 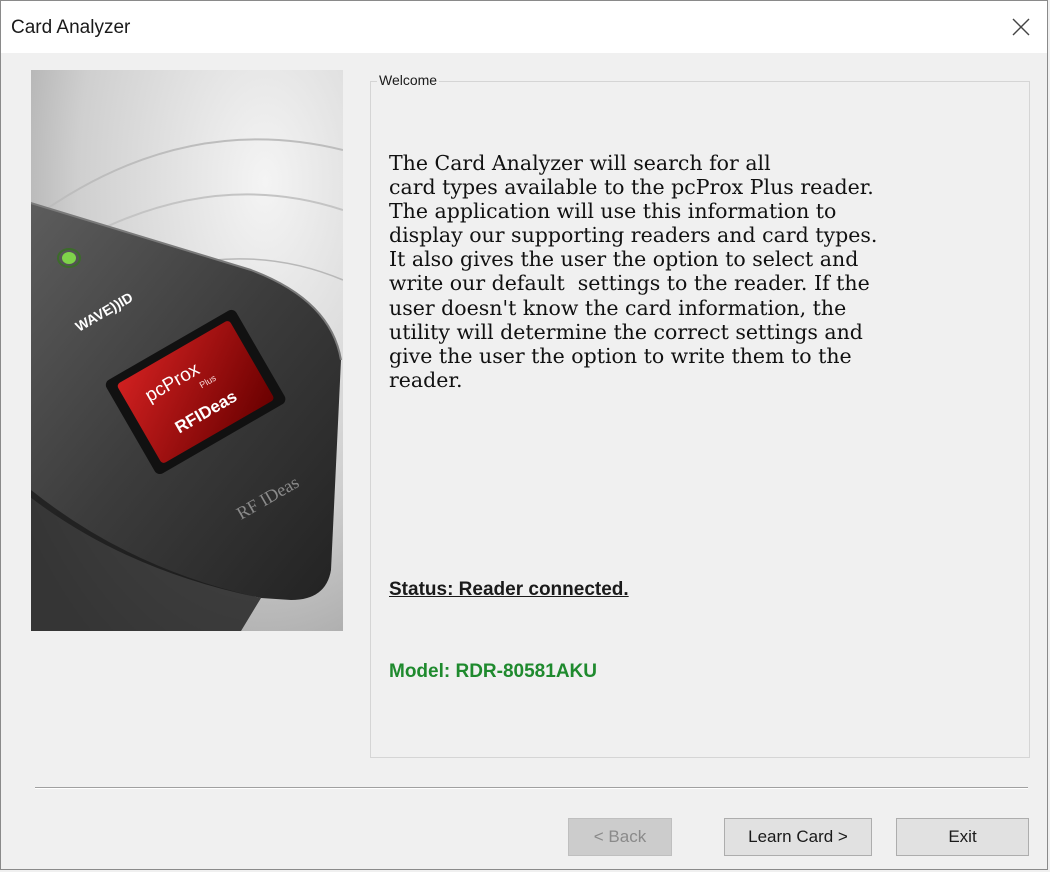 What do you see at coordinates (493, 671) in the screenshot?
I see `model-text: Model: RDR-80581AKU` at bounding box center [493, 671].